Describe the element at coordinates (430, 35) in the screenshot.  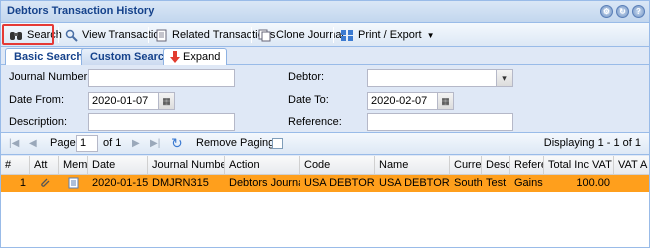
I see `chevron-down-icon: ▼` at that location.